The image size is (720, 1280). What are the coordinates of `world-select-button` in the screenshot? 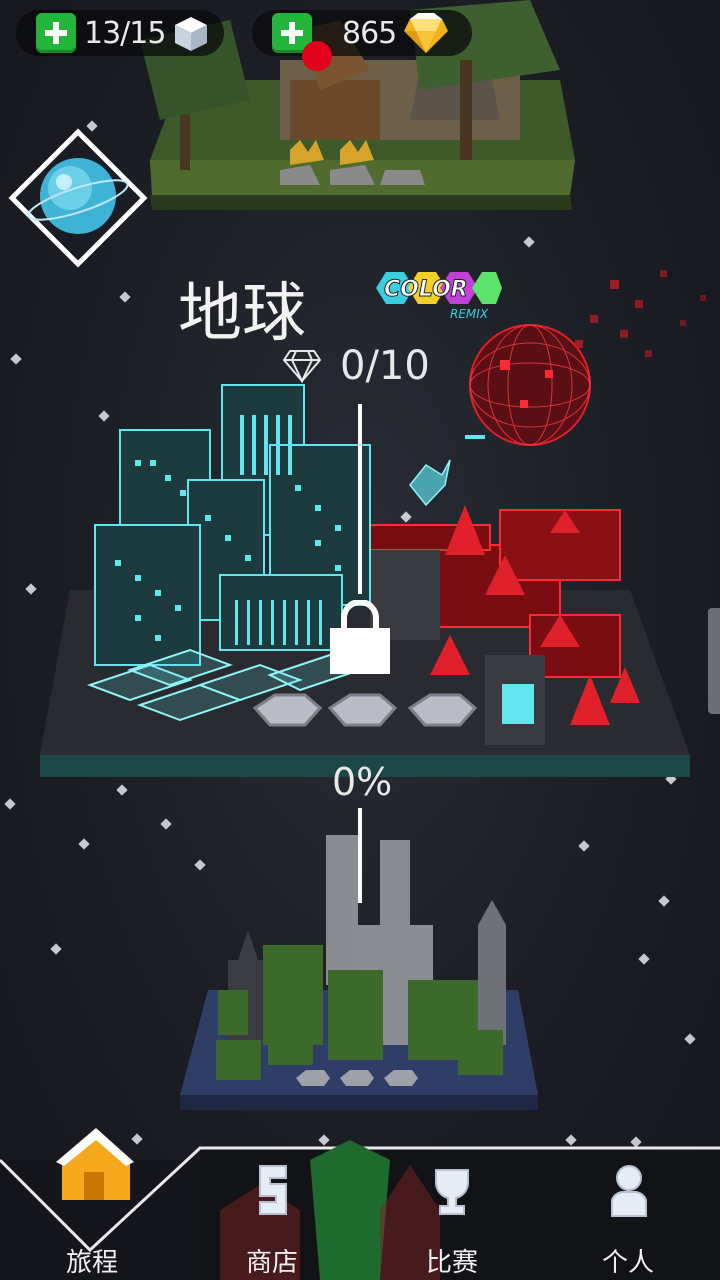 It's located at (78, 198).